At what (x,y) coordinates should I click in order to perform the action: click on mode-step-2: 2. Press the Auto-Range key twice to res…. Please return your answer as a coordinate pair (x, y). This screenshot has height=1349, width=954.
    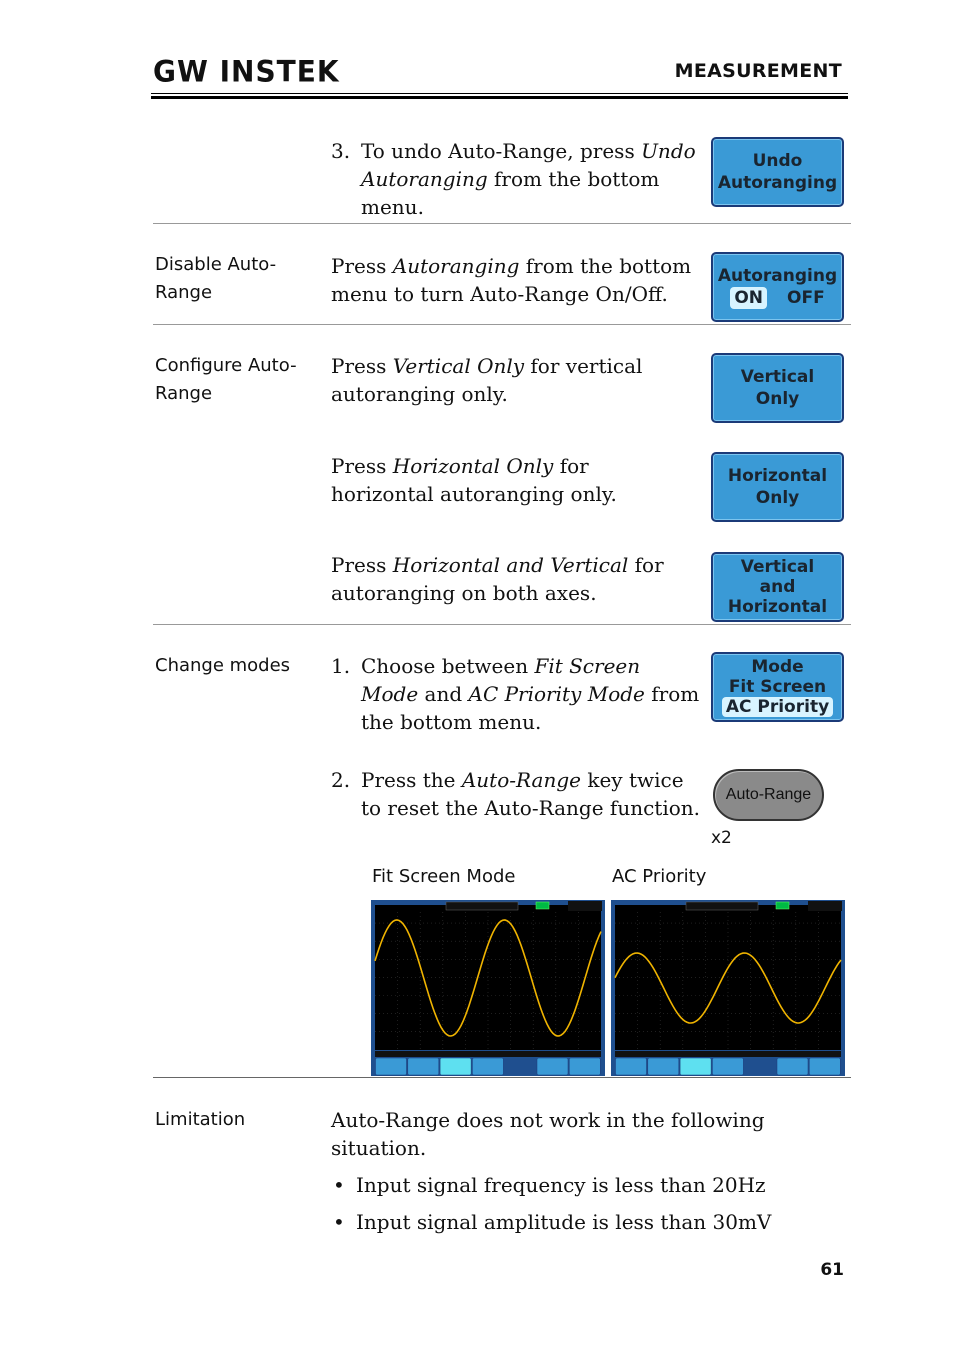
    Looking at the image, I should click on (516, 794).